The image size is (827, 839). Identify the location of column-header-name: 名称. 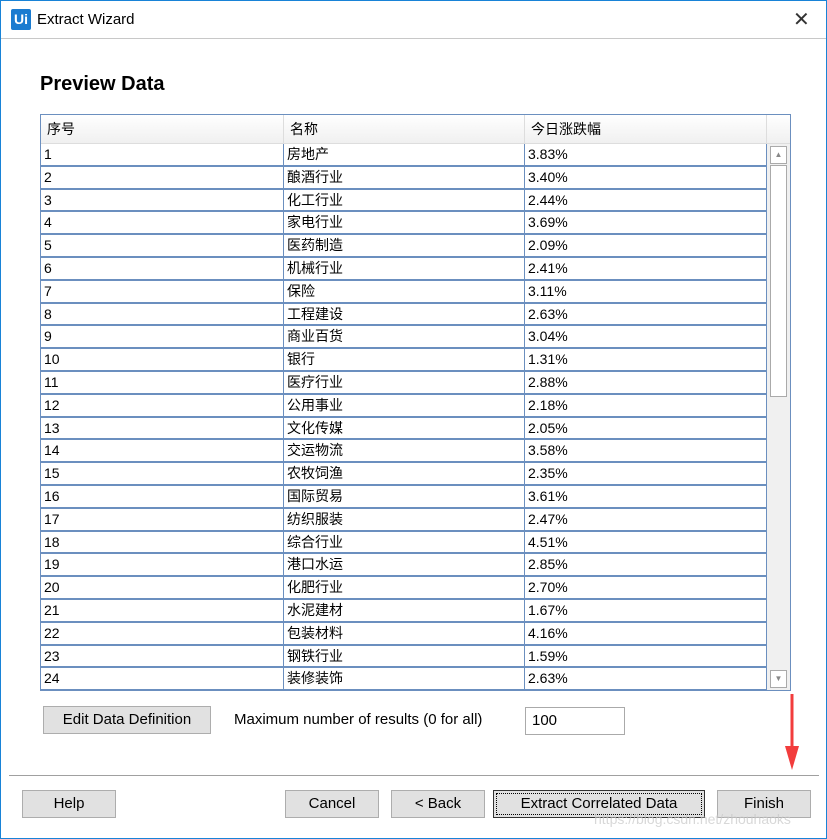
(404, 129).